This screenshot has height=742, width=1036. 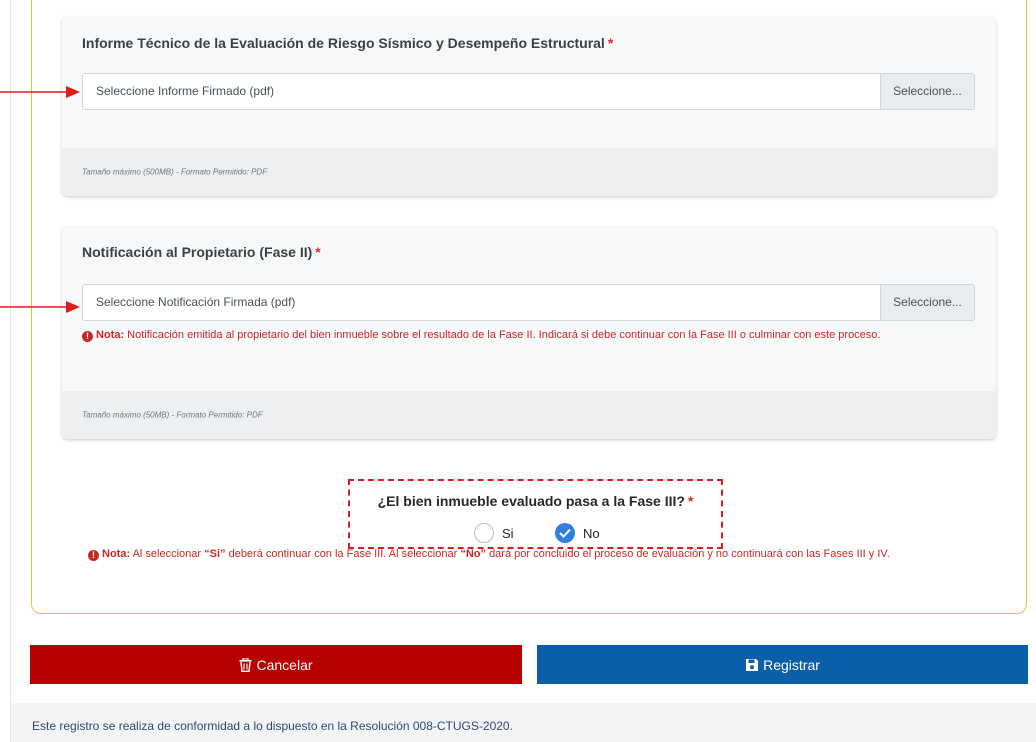 I want to click on card-title: Notificación al Propietario (Fase II) *, so click(x=201, y=252).